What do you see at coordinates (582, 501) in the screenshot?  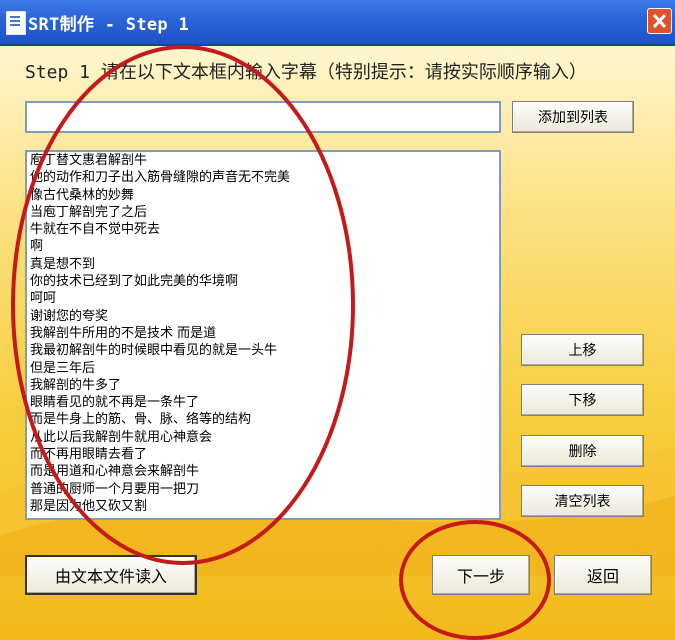 I see `clear-list-button: 清空列表` at bounding box center [582, 501].